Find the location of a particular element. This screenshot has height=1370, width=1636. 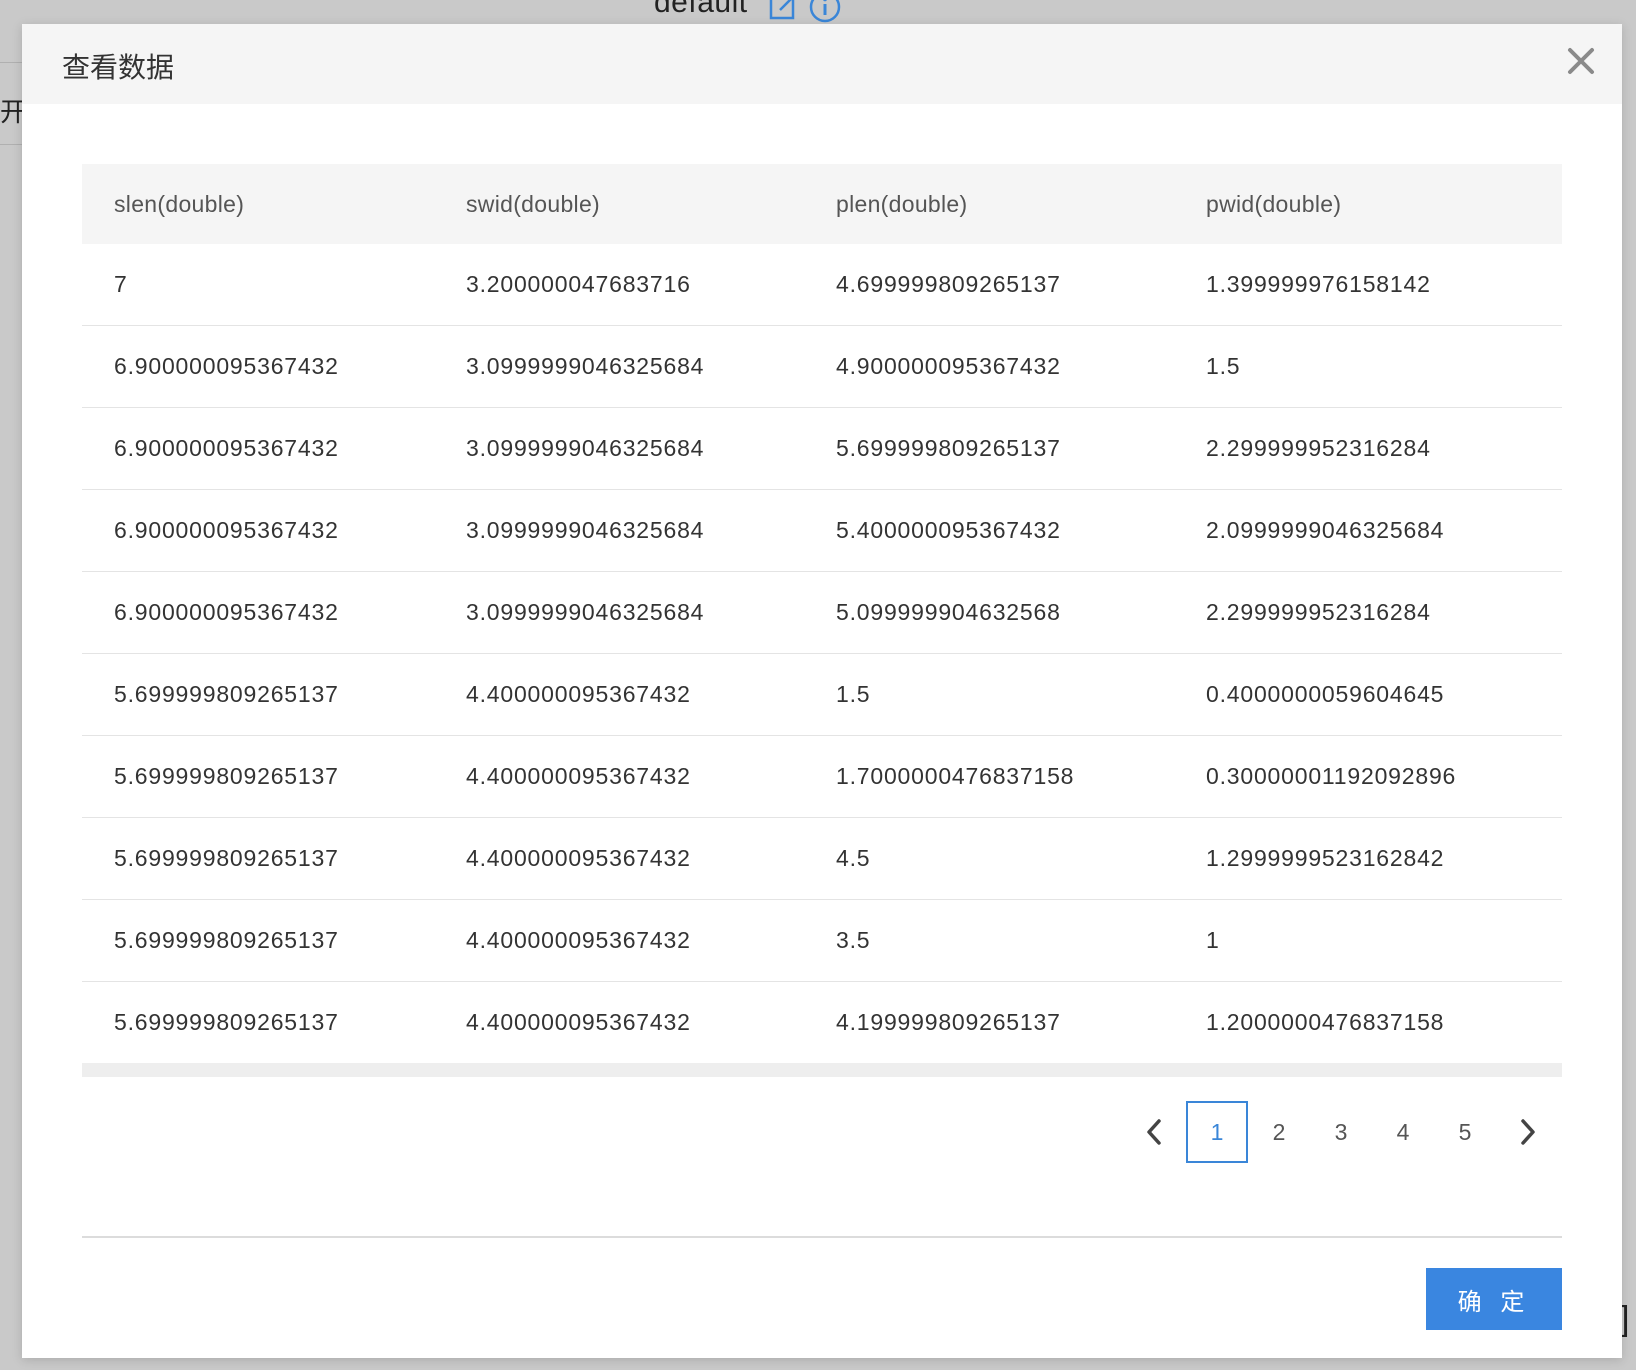

table-cell: 4.5 is located at coordinates (989, 858).